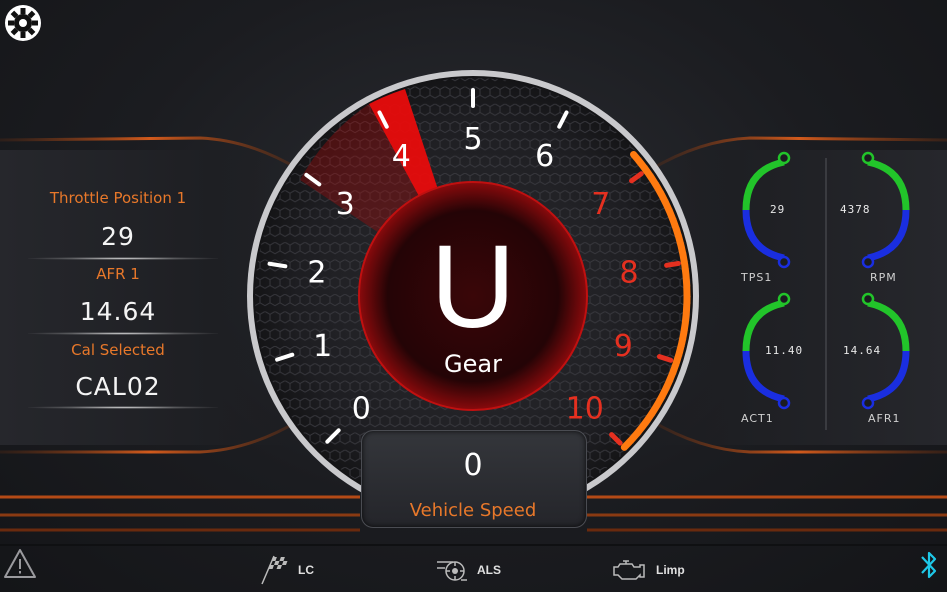  I want to click on als-label: ALS, so click(489, 570).